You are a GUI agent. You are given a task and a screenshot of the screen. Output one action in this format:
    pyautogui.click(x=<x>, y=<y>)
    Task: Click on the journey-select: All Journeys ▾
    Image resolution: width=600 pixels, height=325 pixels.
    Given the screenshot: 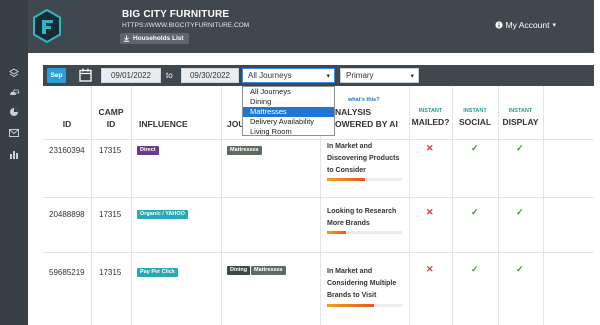 What is the action you would take?
    pyautogui.click(x=288, y=75)
    